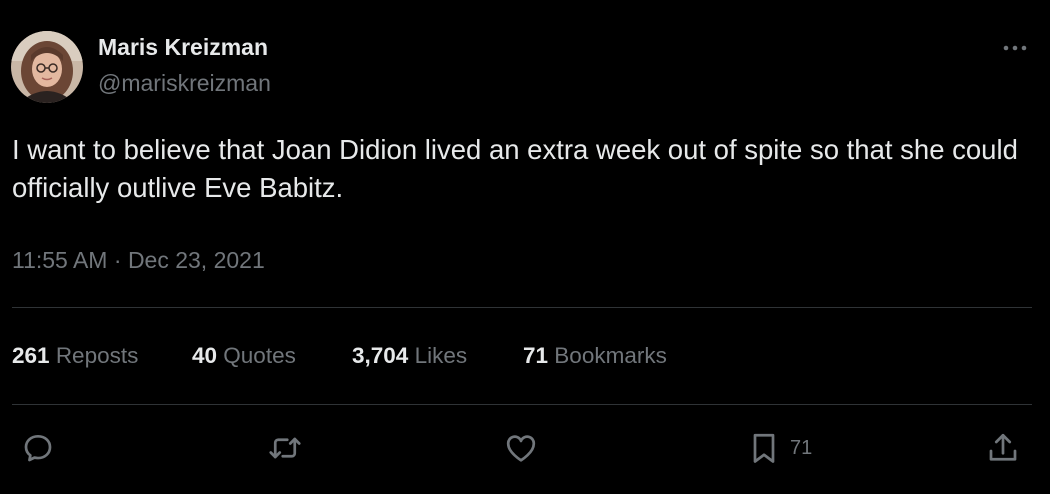  I want to click on stat-label: Reposts, so click(97, 355).